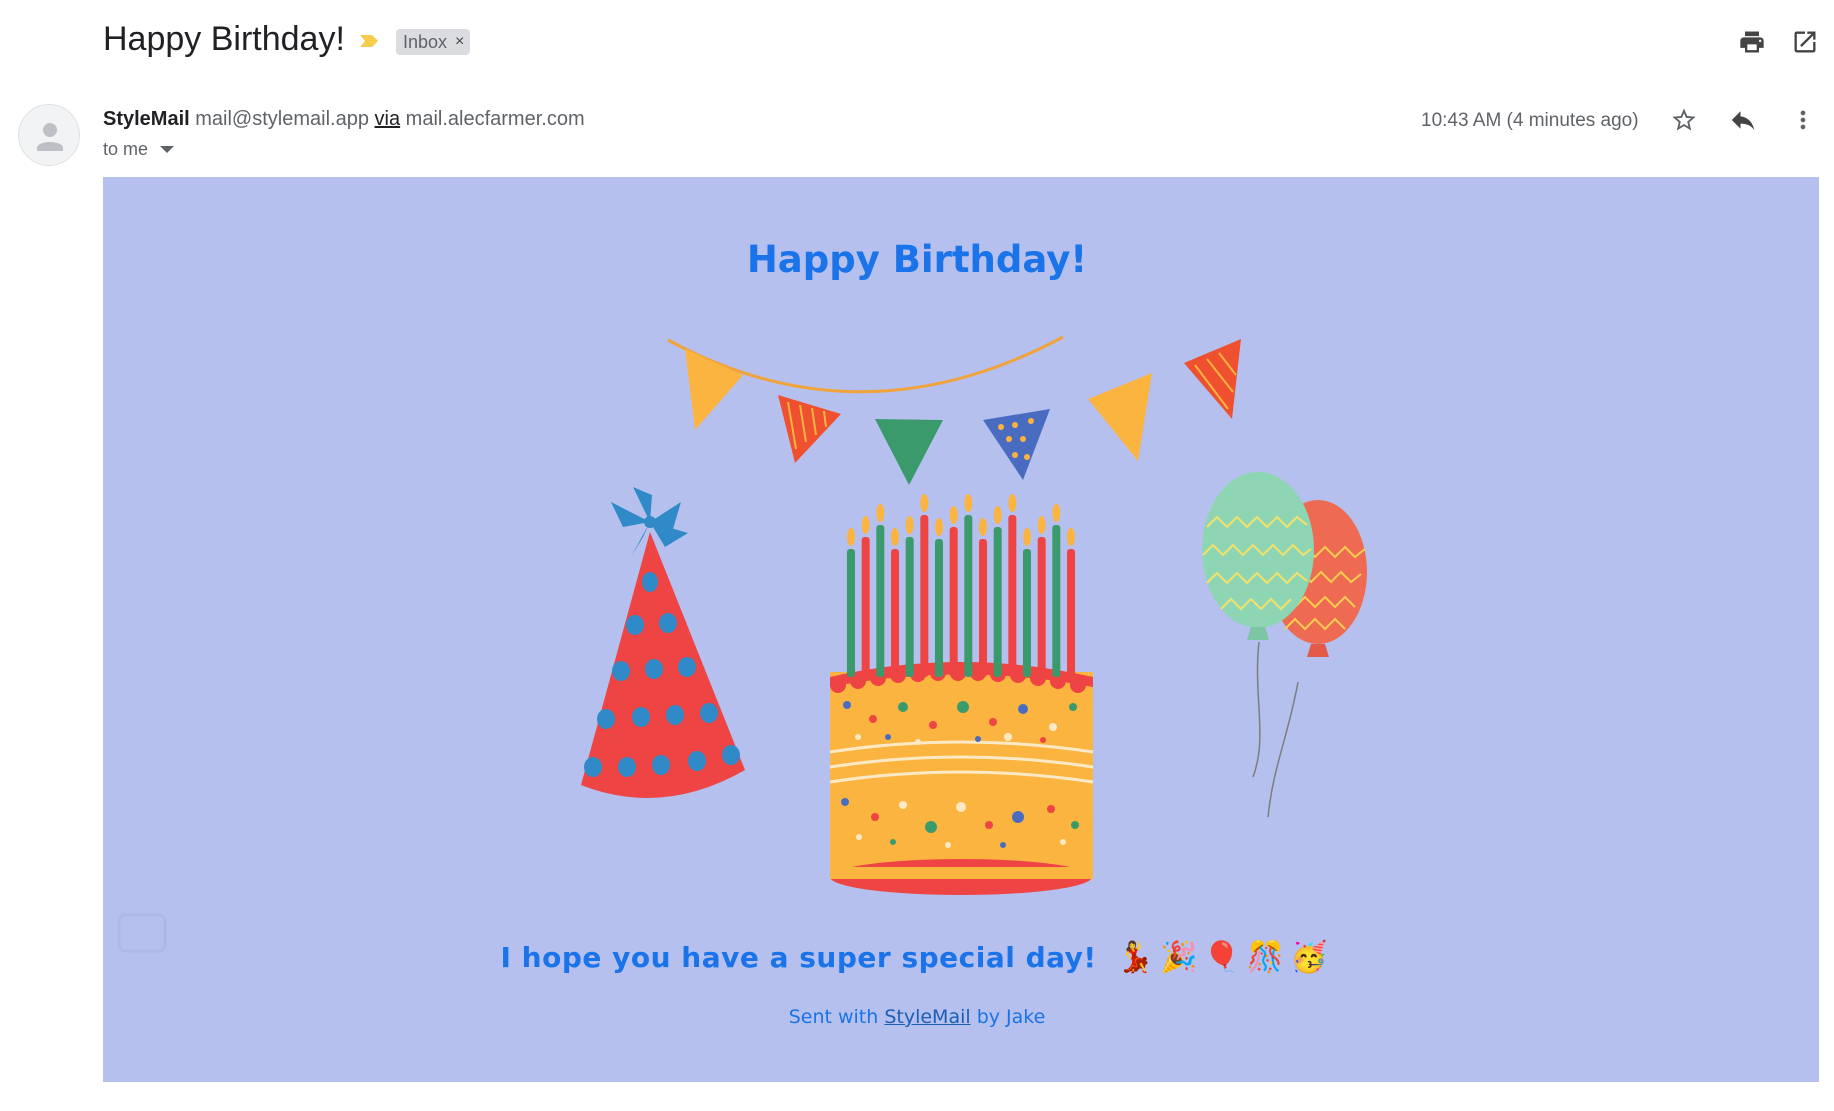 The image size is (1834, 1111). I want to click on reply-icon, so click(1743, 120).